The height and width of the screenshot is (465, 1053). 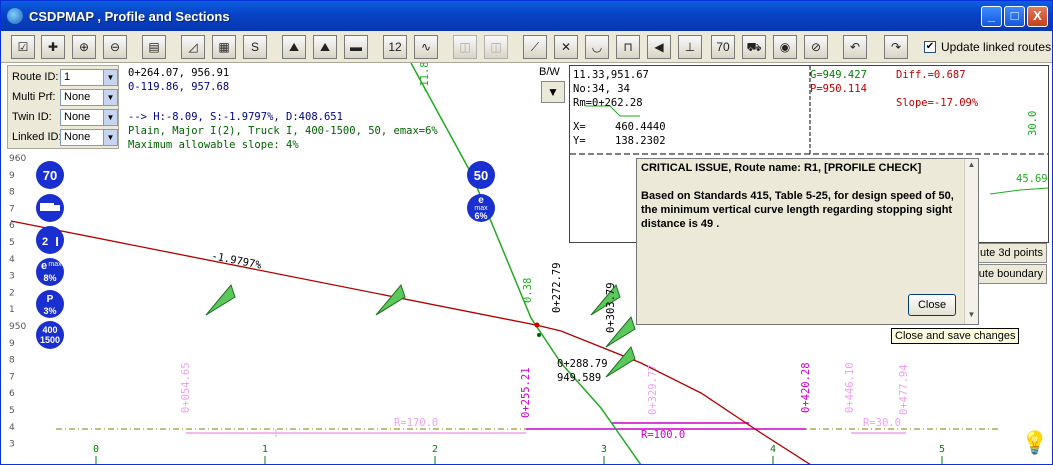 What do you see at coordinates (496, 47) in the screenshot?
I see `disabled-icon-2-button: ◫` at bounding box center [496, 47].